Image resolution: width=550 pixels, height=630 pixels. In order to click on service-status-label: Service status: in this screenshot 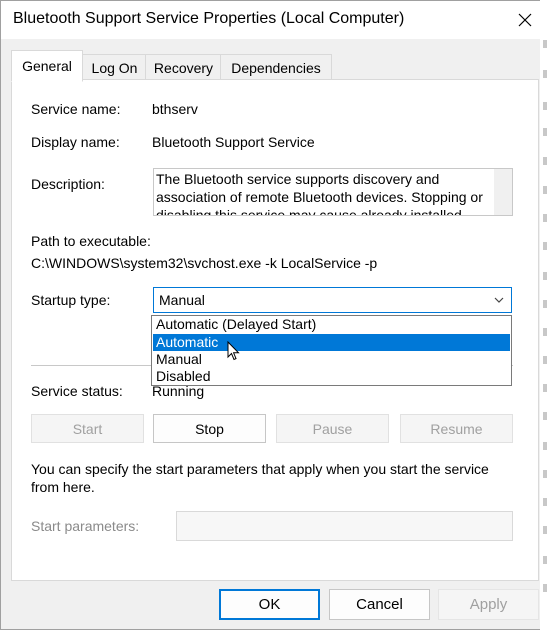, I will do `click(77, 391)`.